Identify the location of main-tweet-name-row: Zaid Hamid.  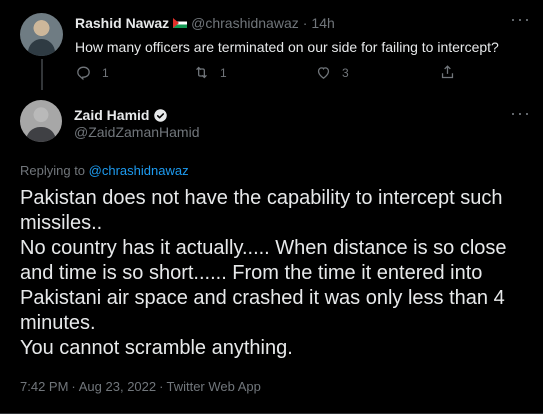
(121, 115).